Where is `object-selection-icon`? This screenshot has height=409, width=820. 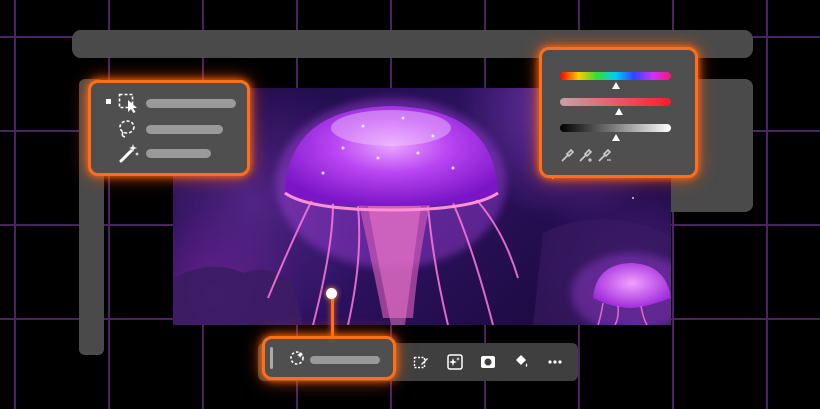 object-selection-icon is located at coordinates (129, 103).